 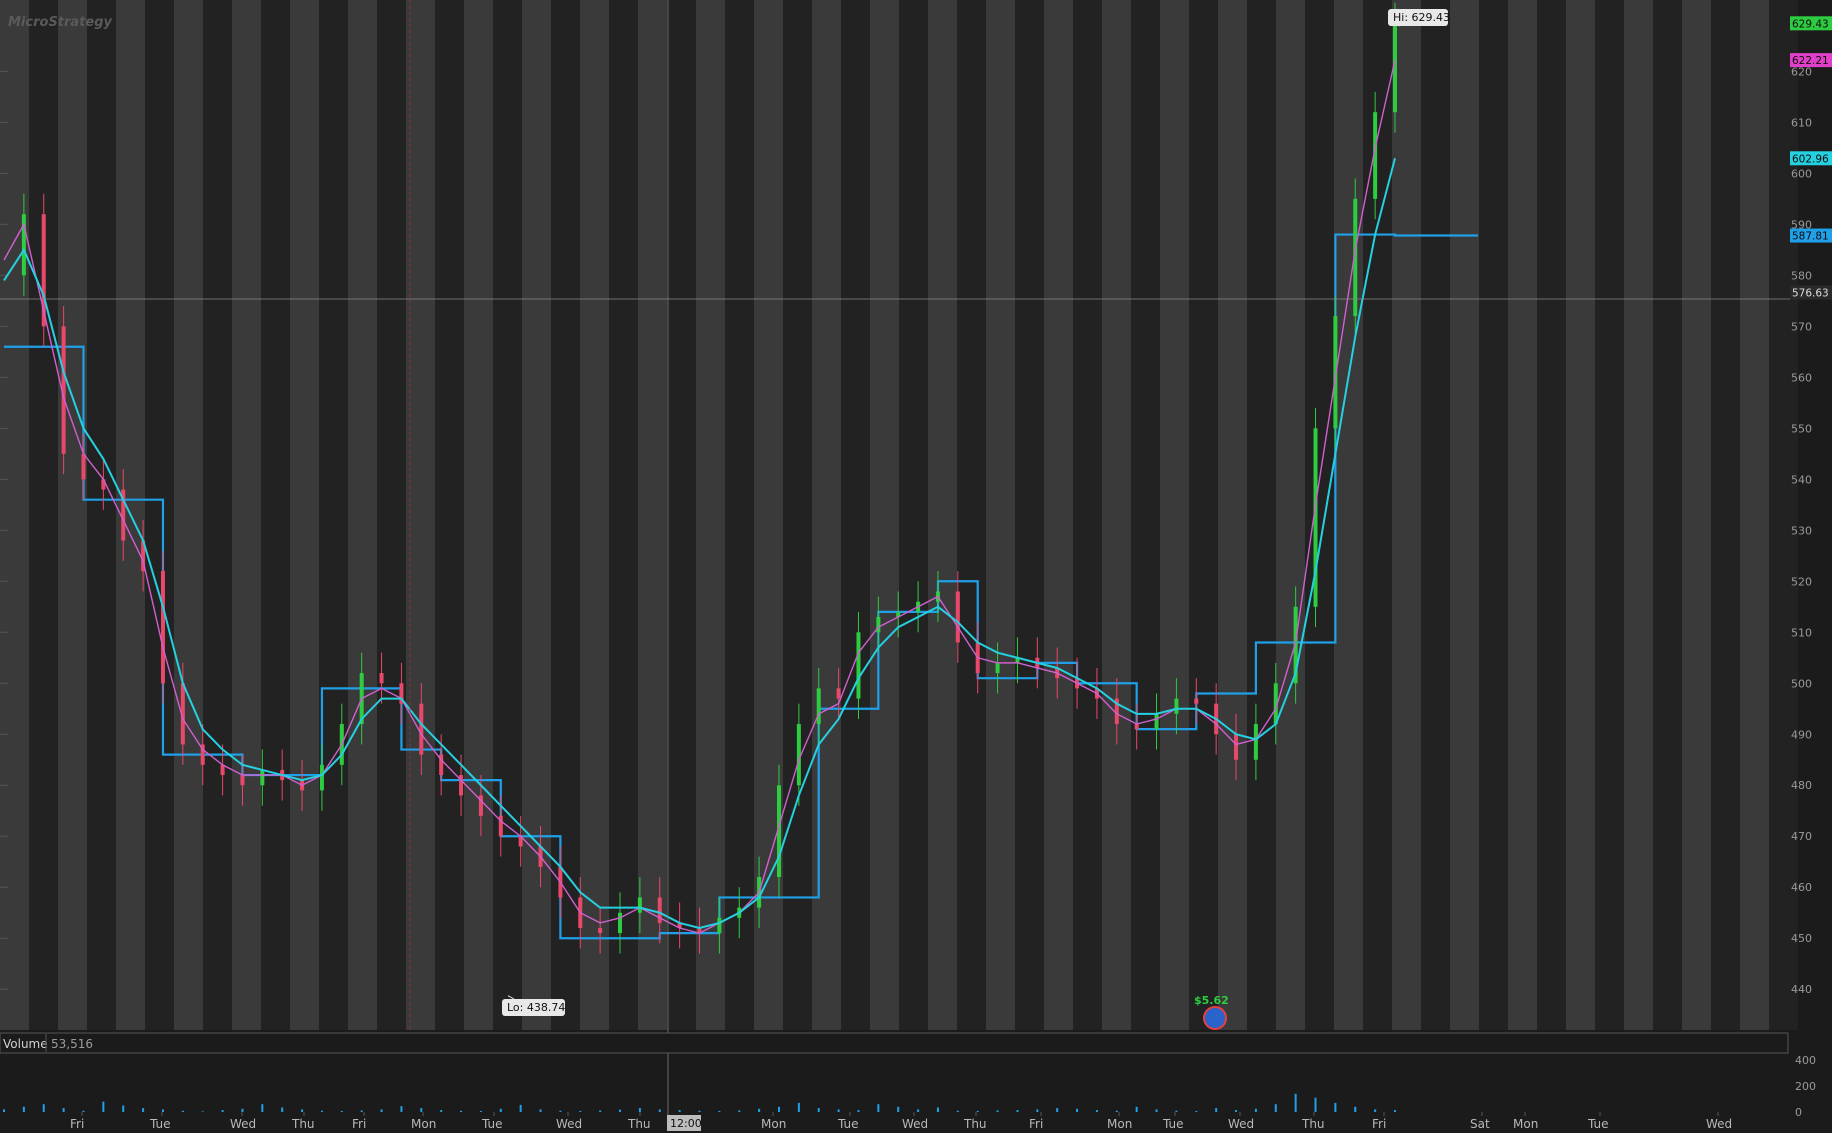 I want to click on dividend-icon, so click(x=1215, y=1018).